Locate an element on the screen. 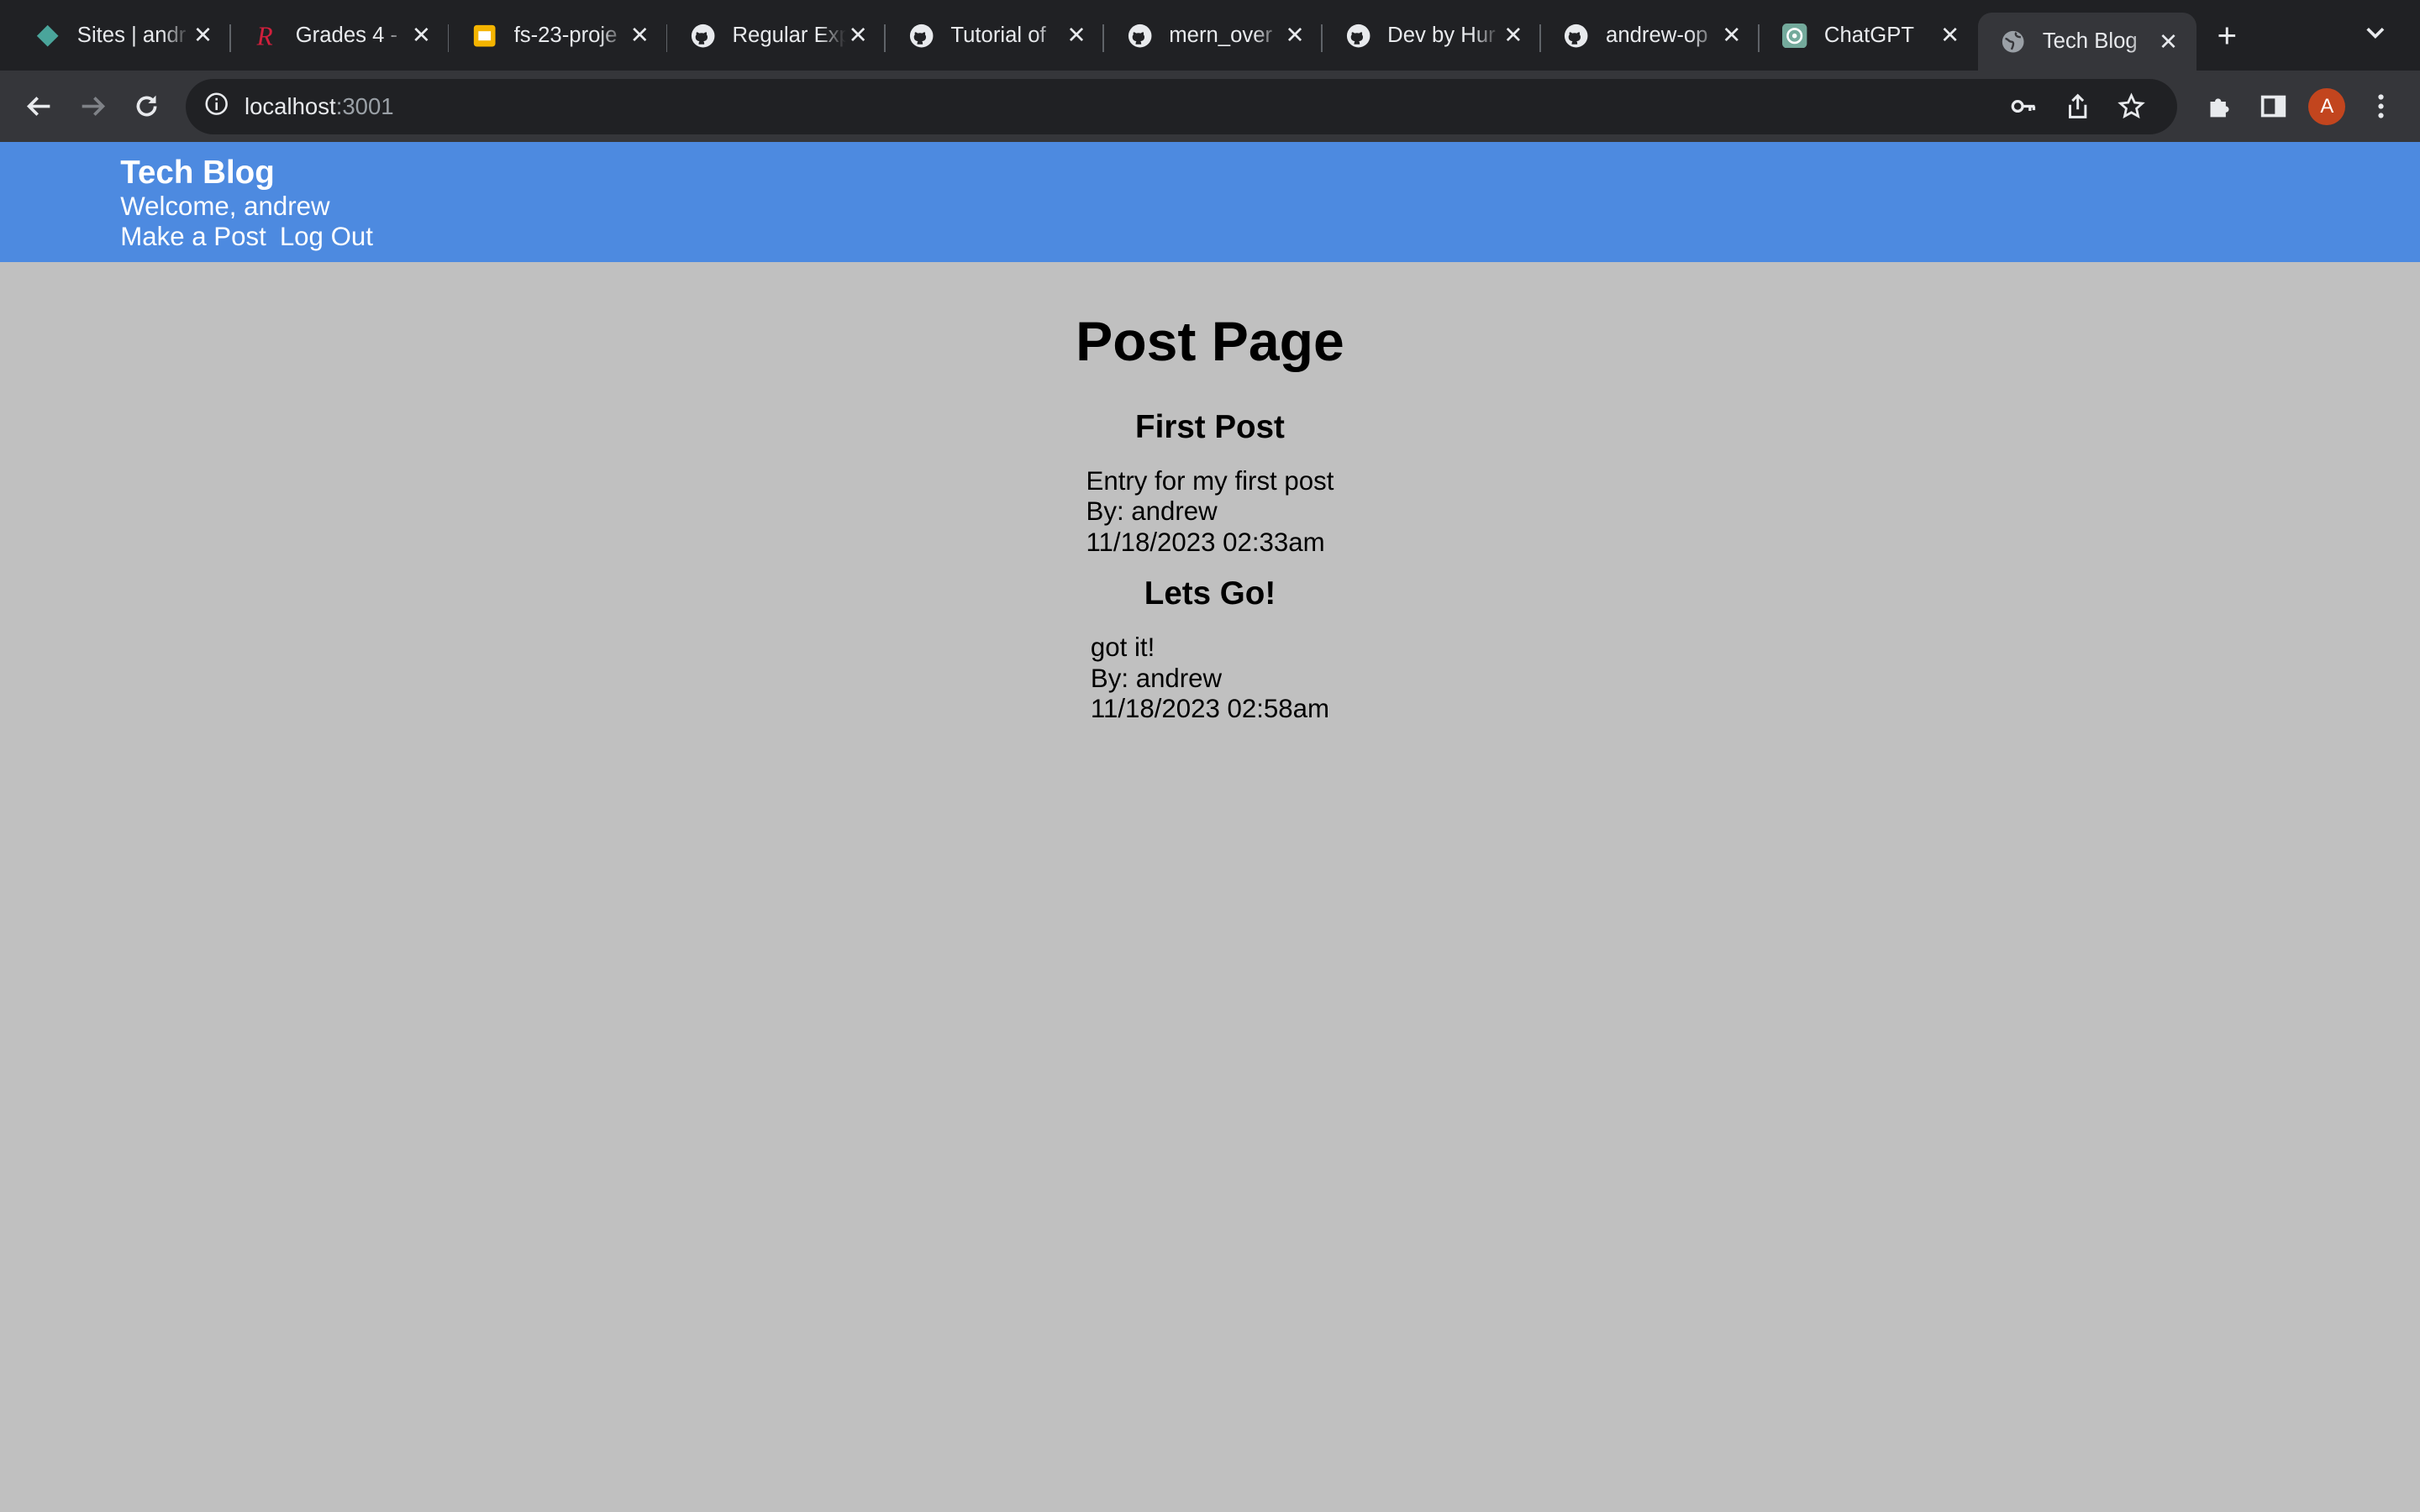  tab-sites: Sites | andr ✕ is located at coordinates (122, 35).